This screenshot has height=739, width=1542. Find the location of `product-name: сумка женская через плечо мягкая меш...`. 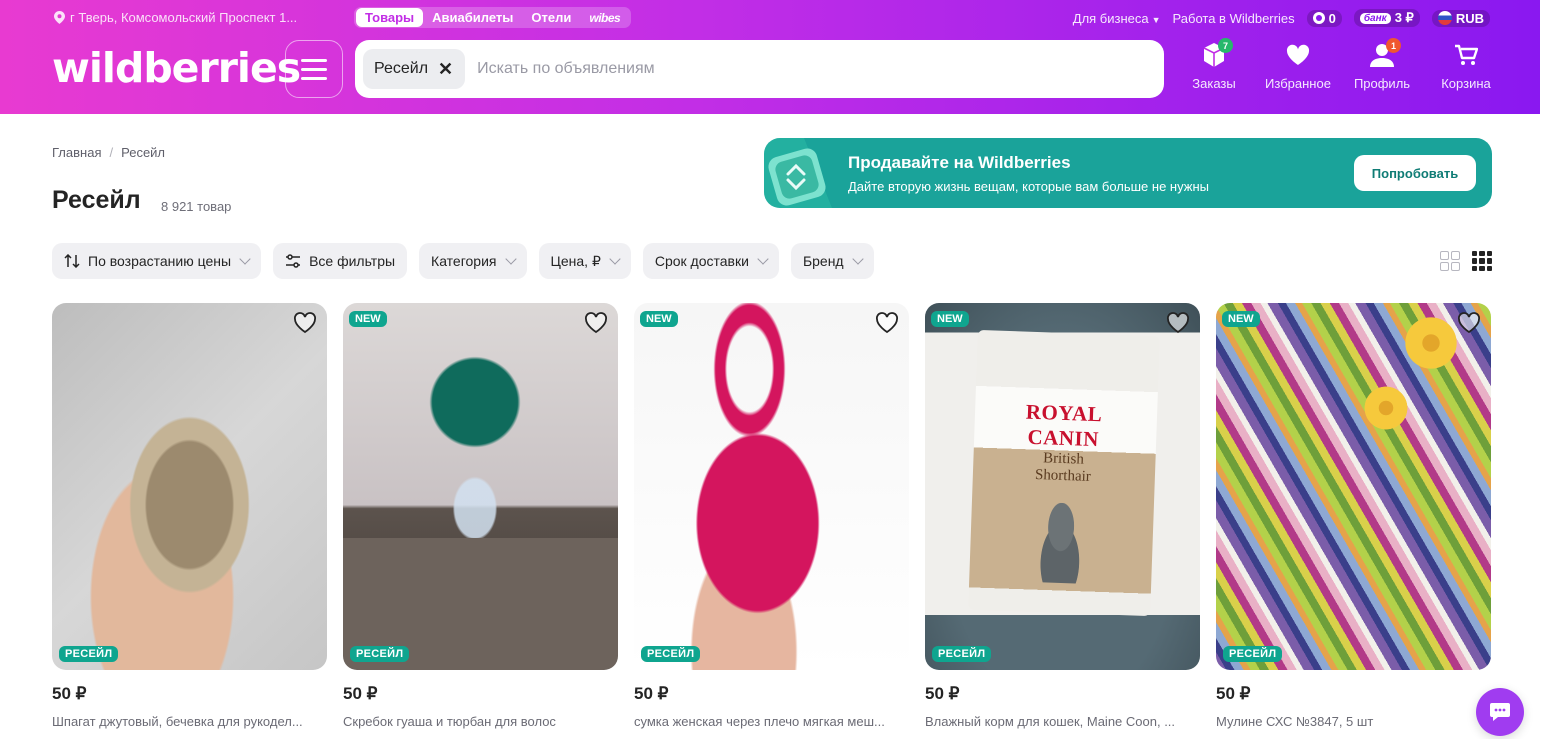

product-name: сумка женская через плечо мягкая меш... is located at coordinates (771, 721).